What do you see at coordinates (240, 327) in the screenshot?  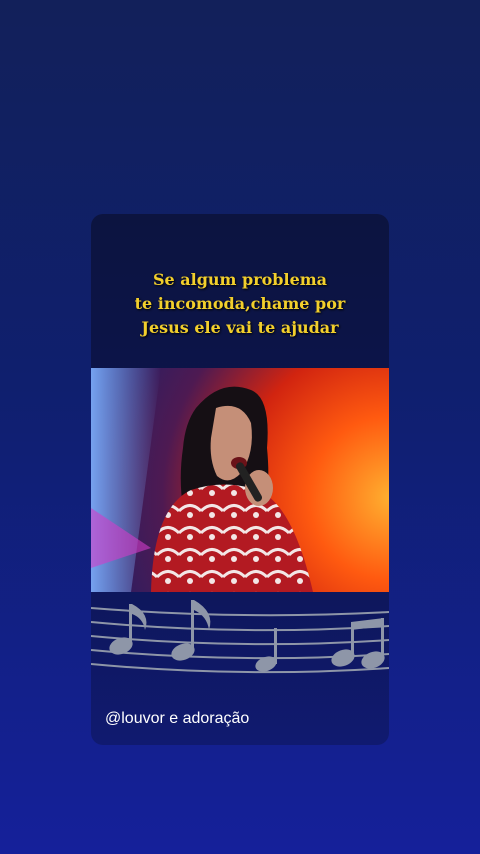 I see `caption-line-3: Jesus ele vai te ajudar` at bounding box center [240, 327].